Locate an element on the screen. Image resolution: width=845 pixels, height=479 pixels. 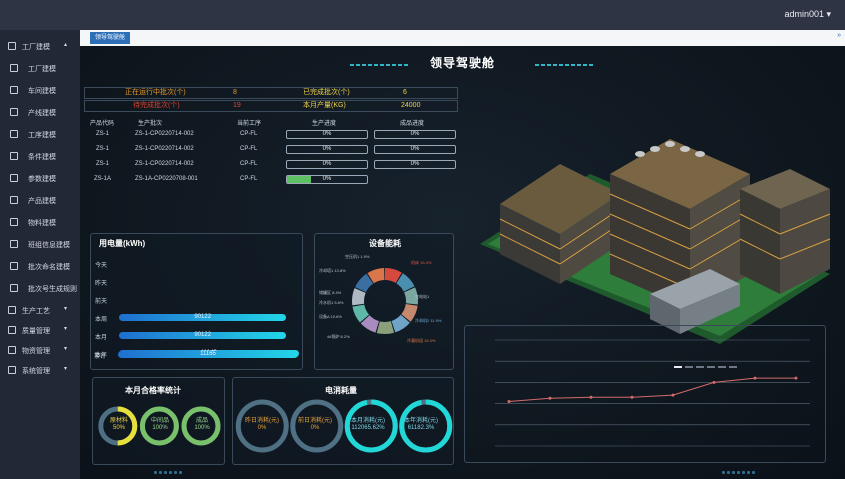
sidebar-item-process: 工序建模 is located at coordinates (40, 135).